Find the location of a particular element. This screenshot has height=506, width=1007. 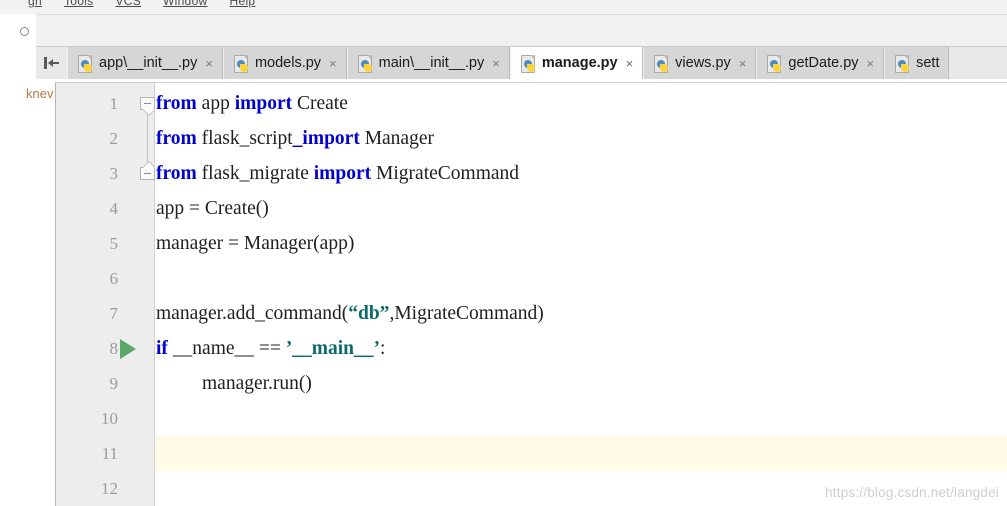

menu-item-help: Help is located at coordinates (243, 4).